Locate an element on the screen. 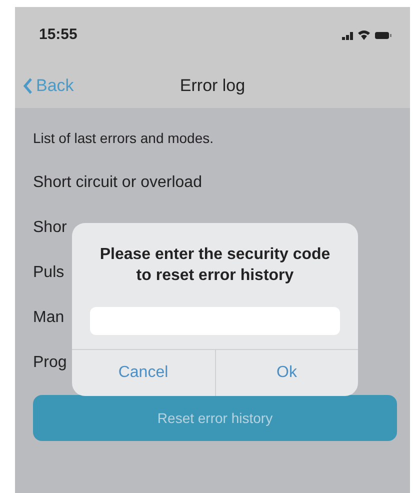  error-item: Shor is located at coordinates (50, 228).